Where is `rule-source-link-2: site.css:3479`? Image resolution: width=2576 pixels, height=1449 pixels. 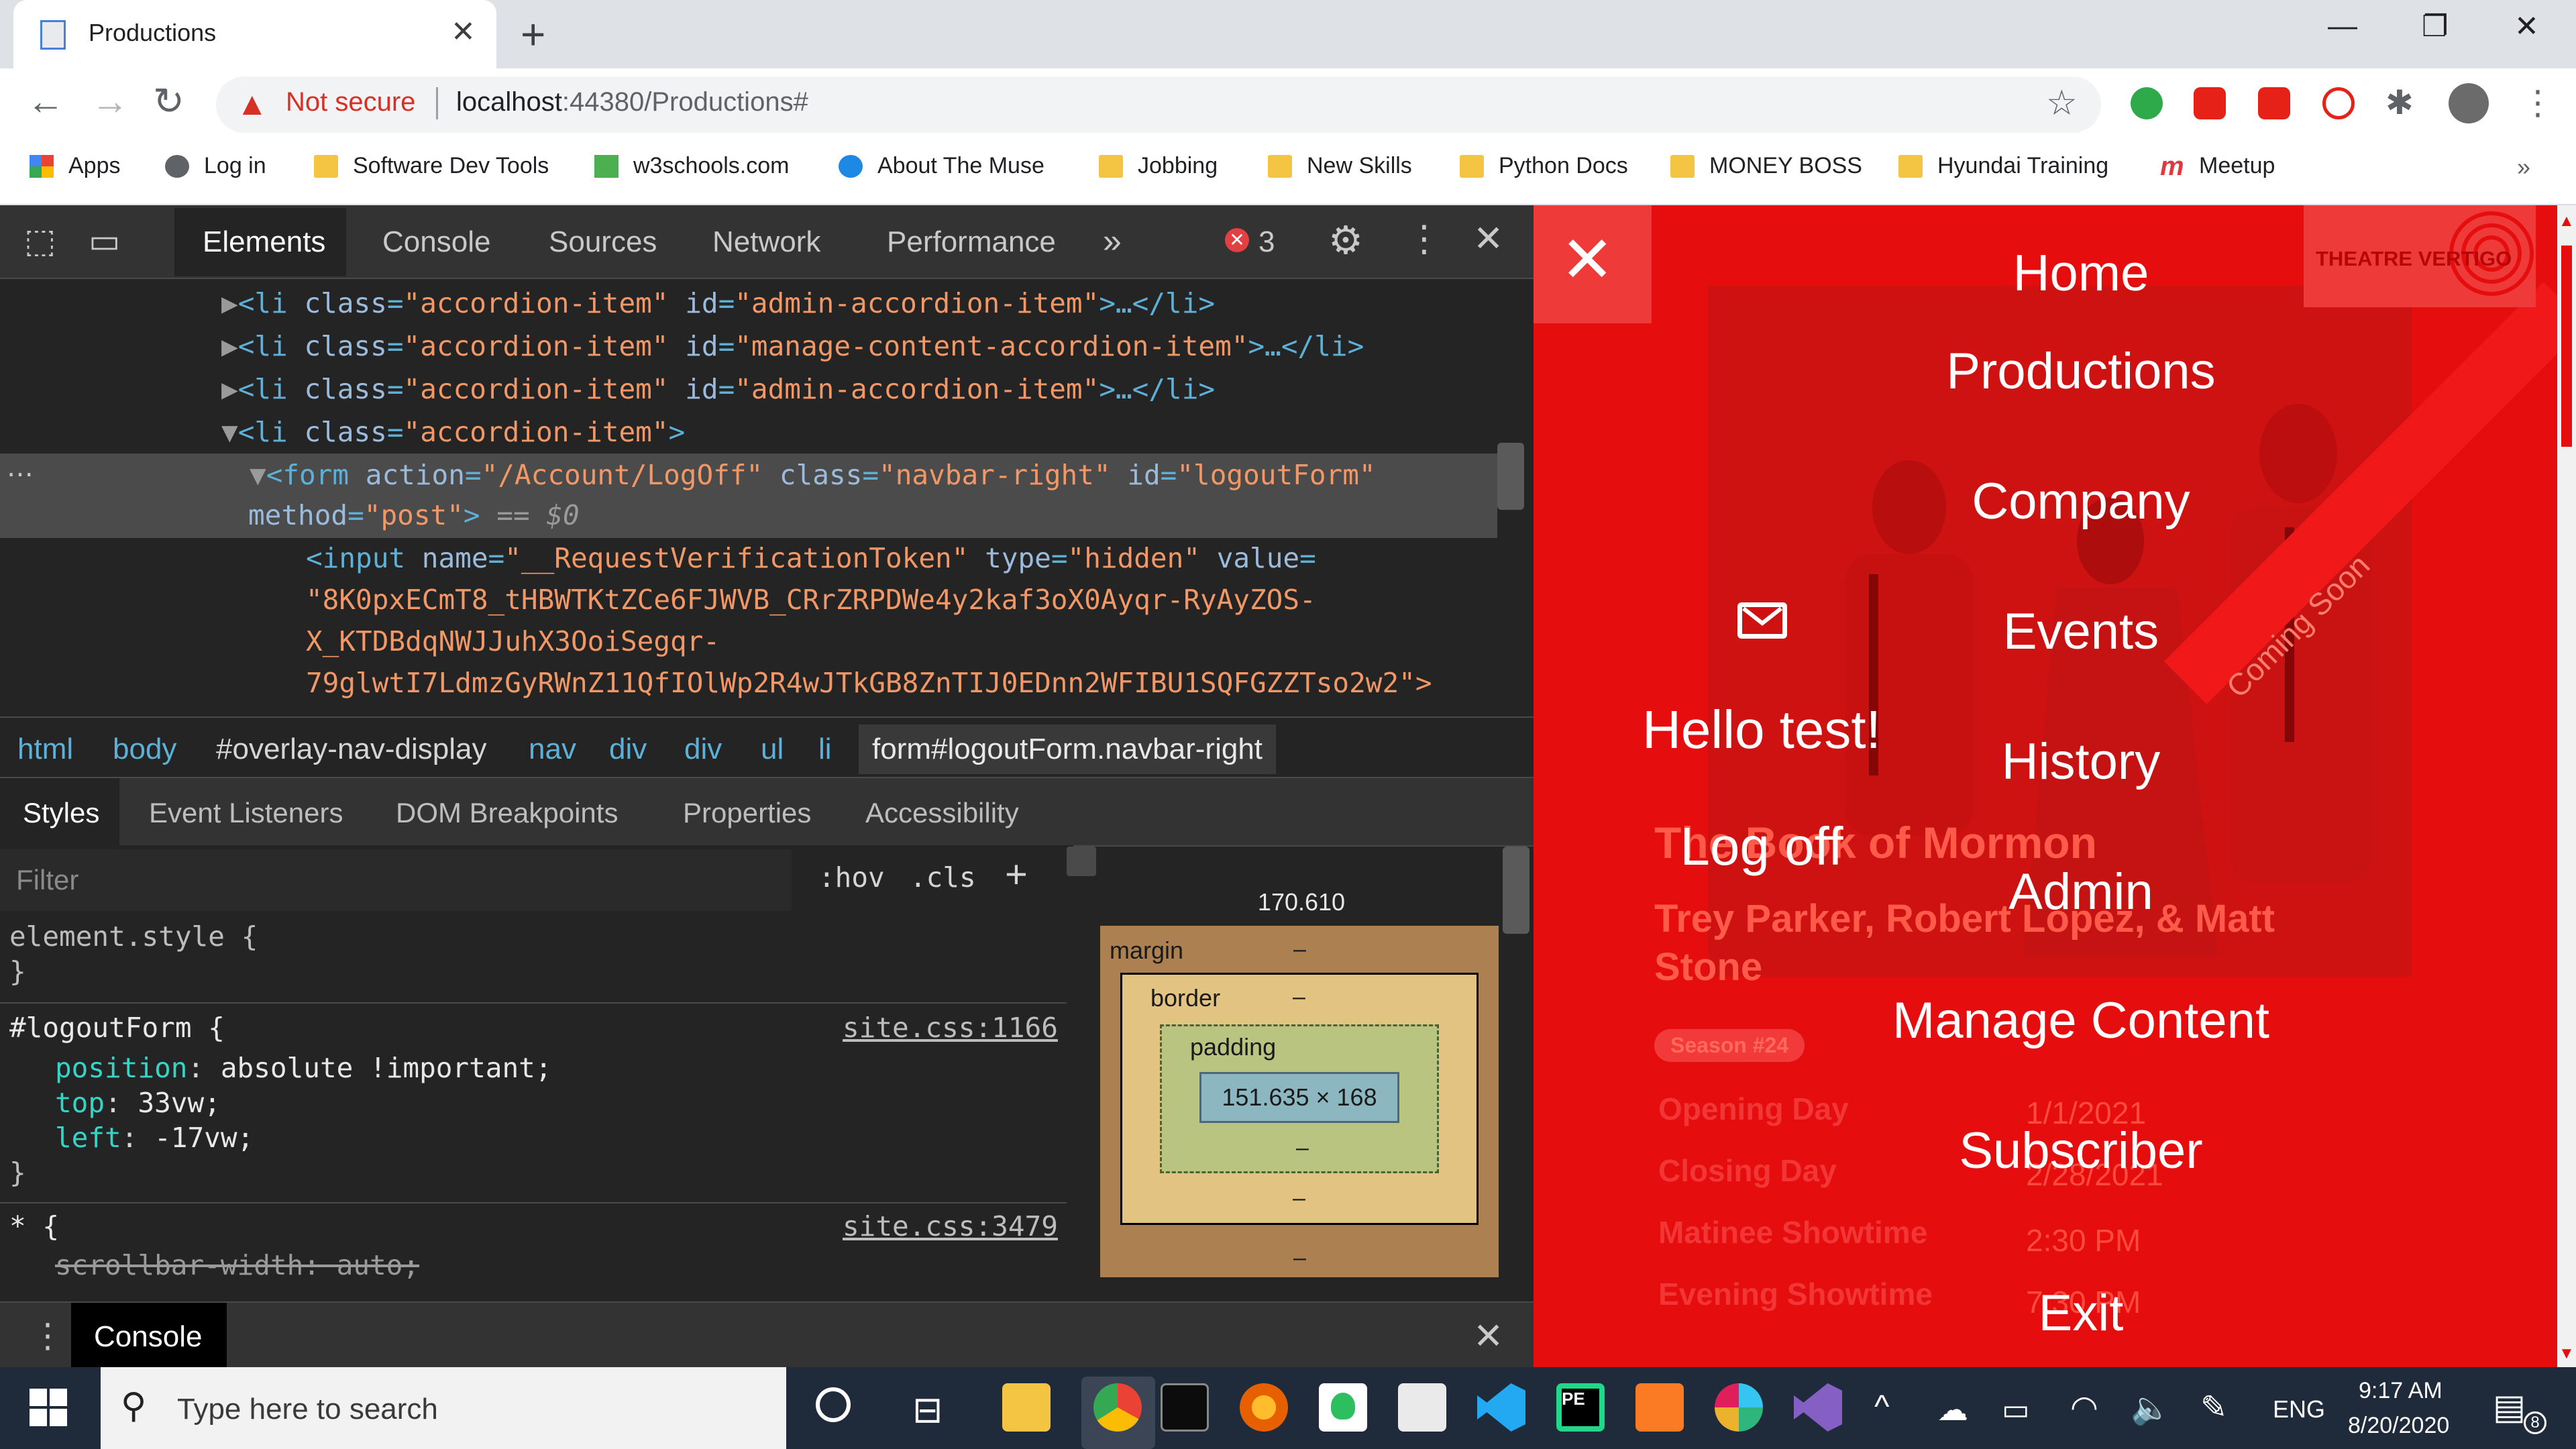
rule-source-link-2: site.css:3479 is located at coordinates (950, 1226).